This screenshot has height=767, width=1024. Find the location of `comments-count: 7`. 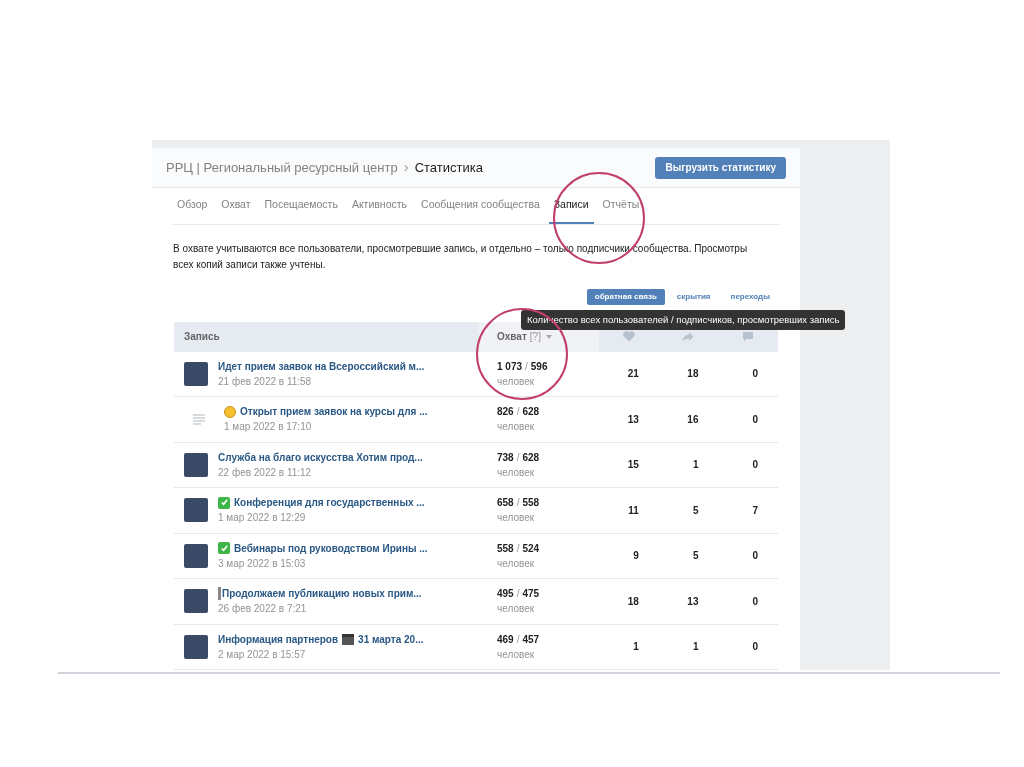

comments-count: 7 is located at coordinates (755, 510).